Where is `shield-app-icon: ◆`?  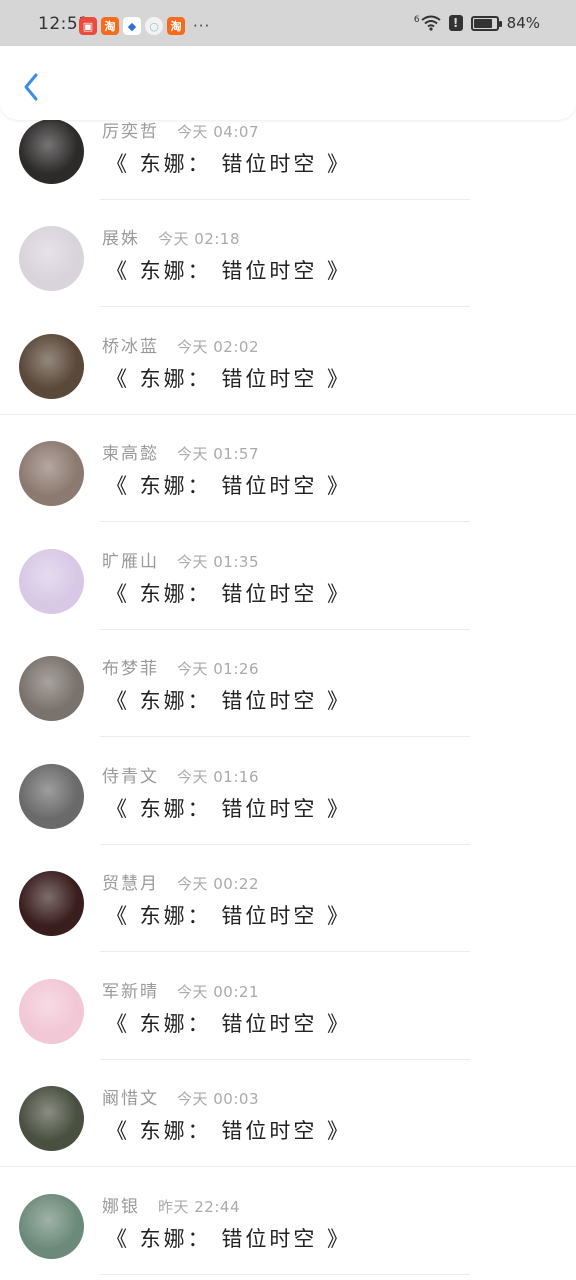
shield-app-icon: ◆ is located at coordinates (132, 26).